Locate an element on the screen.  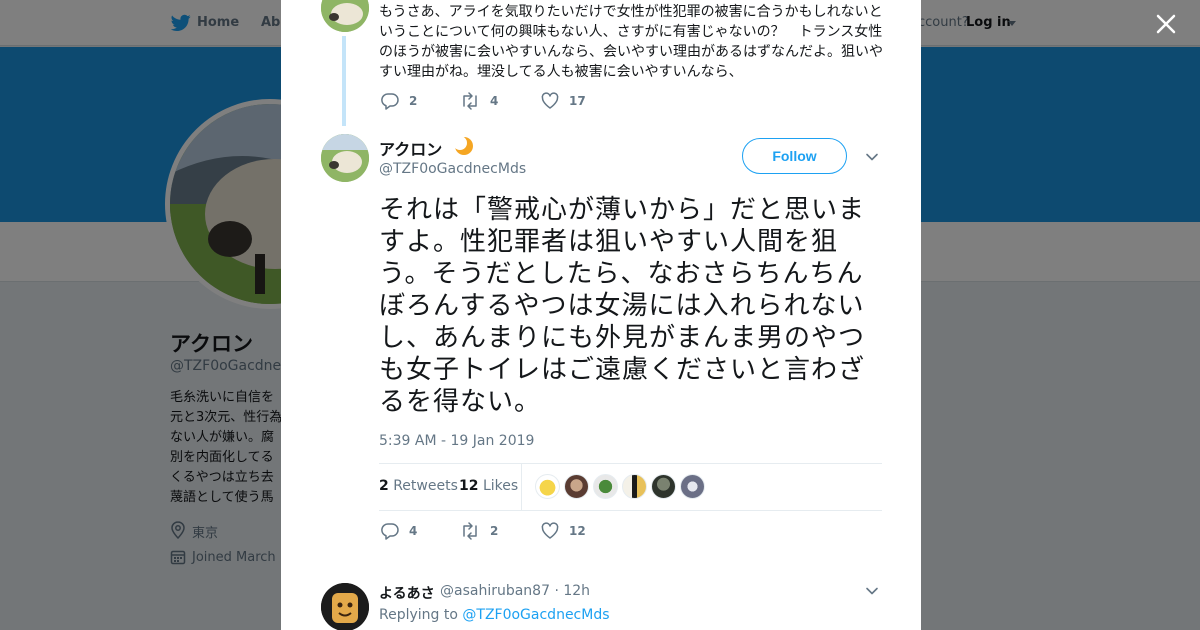
parent-tweet-avatar is located at coordinates (345, 16).